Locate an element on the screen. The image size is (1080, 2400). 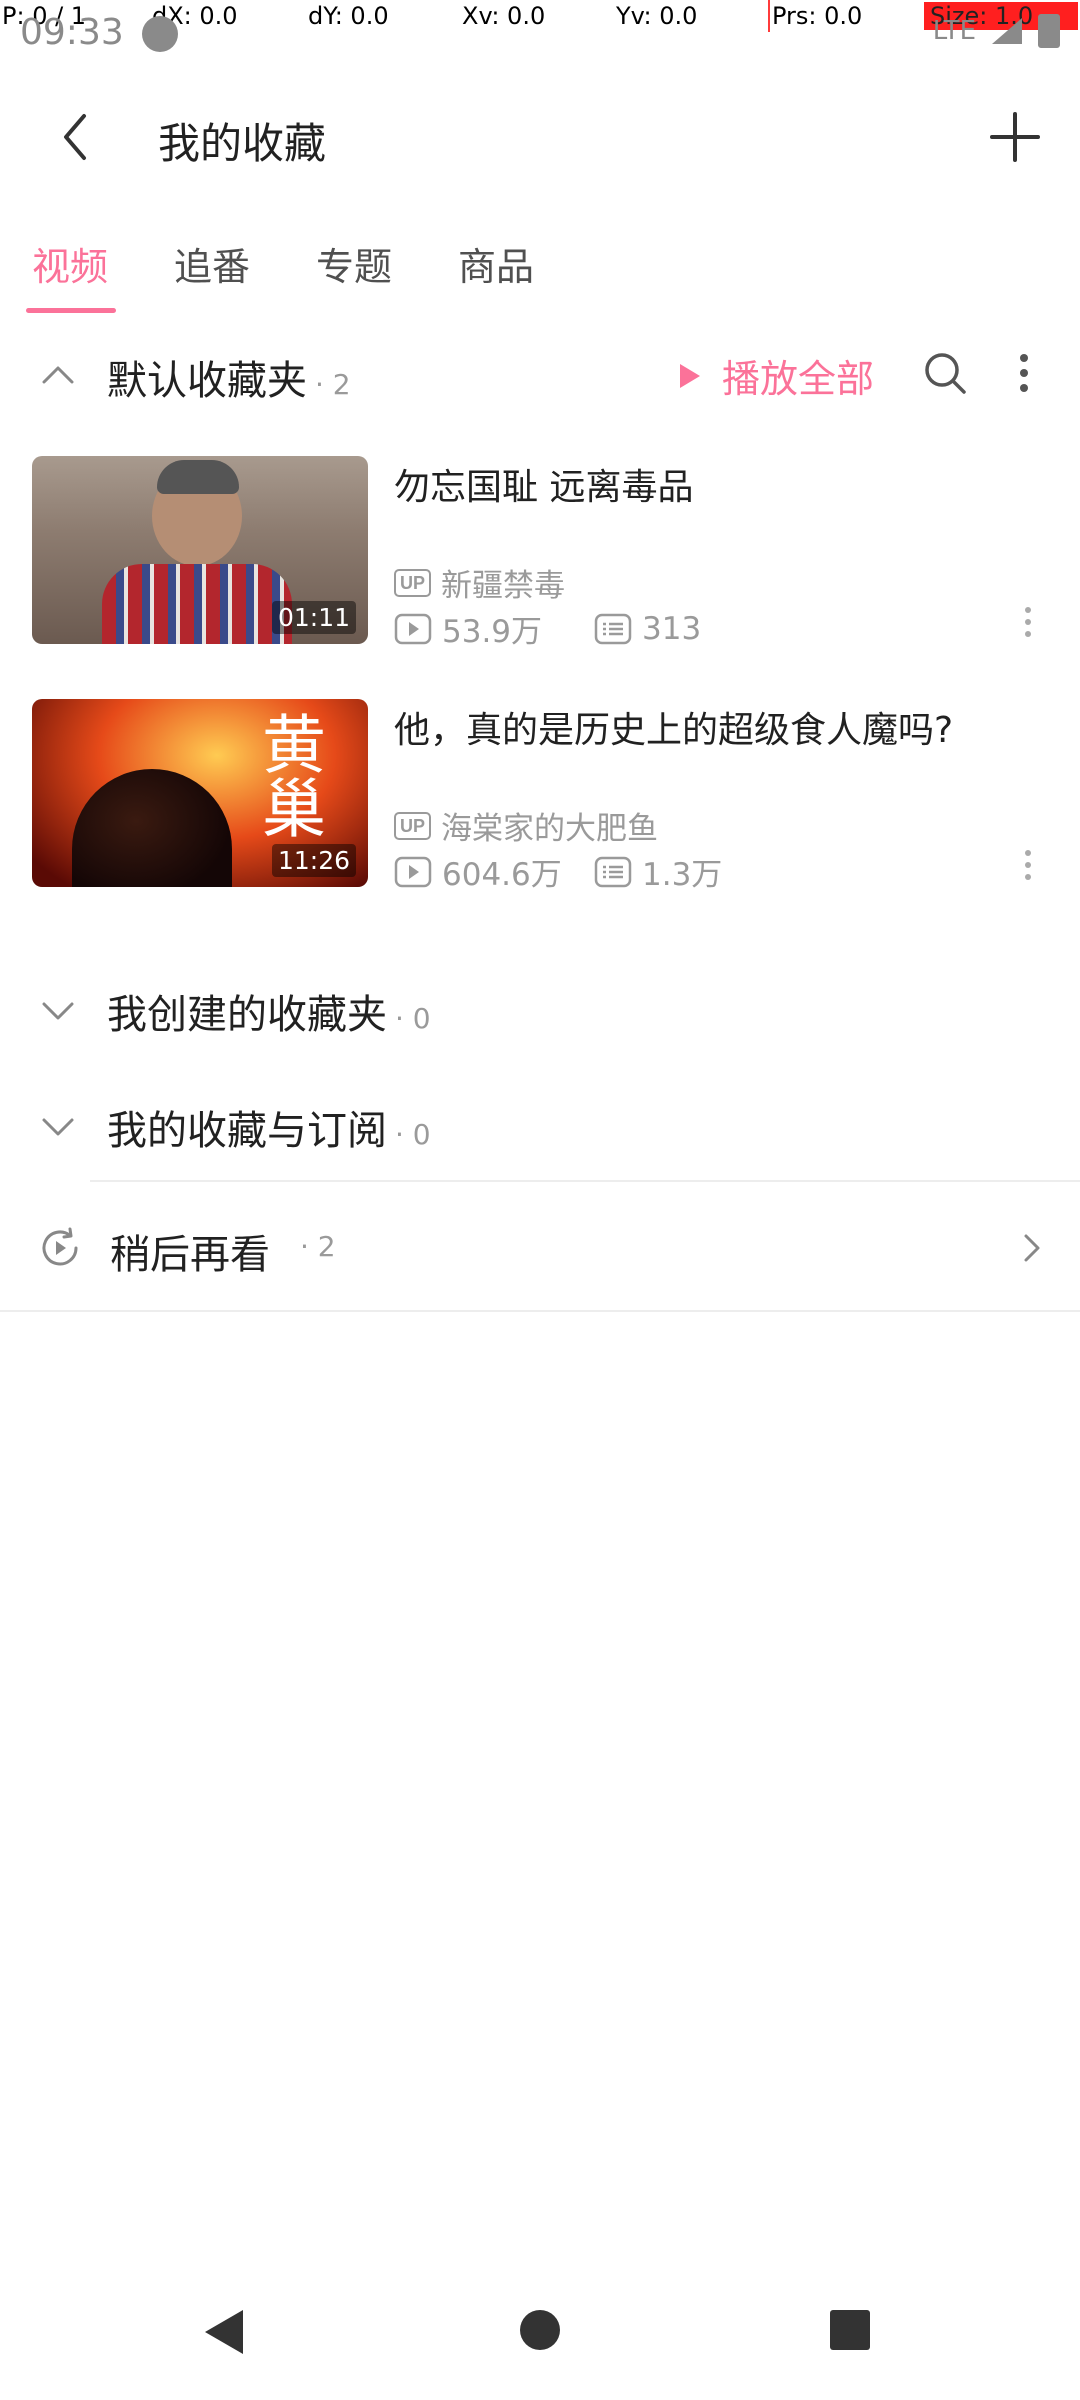
watch-later-count: · 2 is located at coordinates (318, 1246).